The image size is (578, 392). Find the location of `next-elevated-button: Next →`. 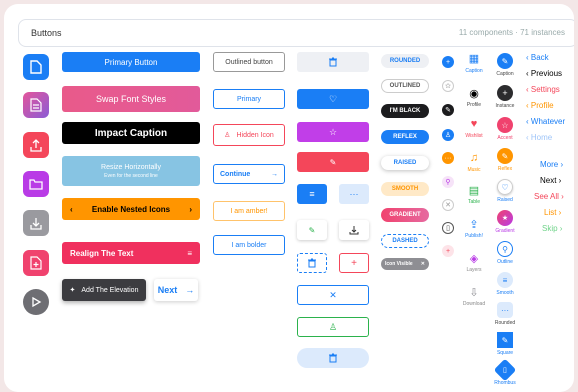

next-elevated-button: Next → is located at coordinates (176, 290).